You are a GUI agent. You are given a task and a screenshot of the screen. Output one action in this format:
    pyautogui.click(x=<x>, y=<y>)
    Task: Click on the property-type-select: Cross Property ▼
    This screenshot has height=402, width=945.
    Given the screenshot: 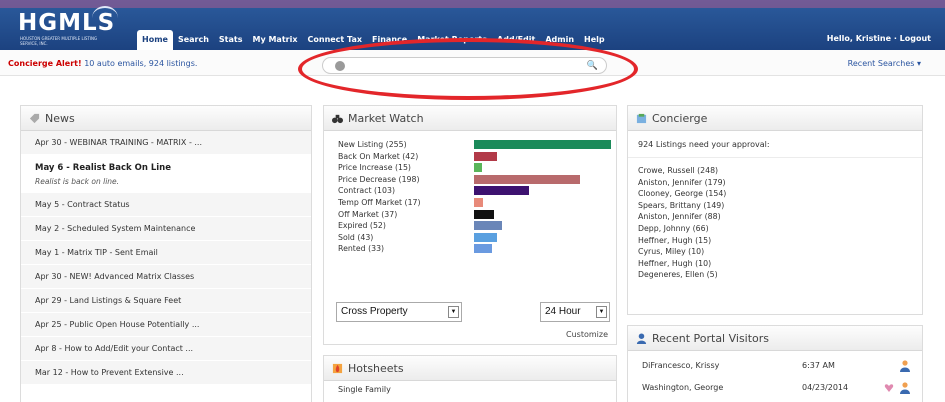 What is the action you would take?
    pyautogui.click(x=399, y=312)
    